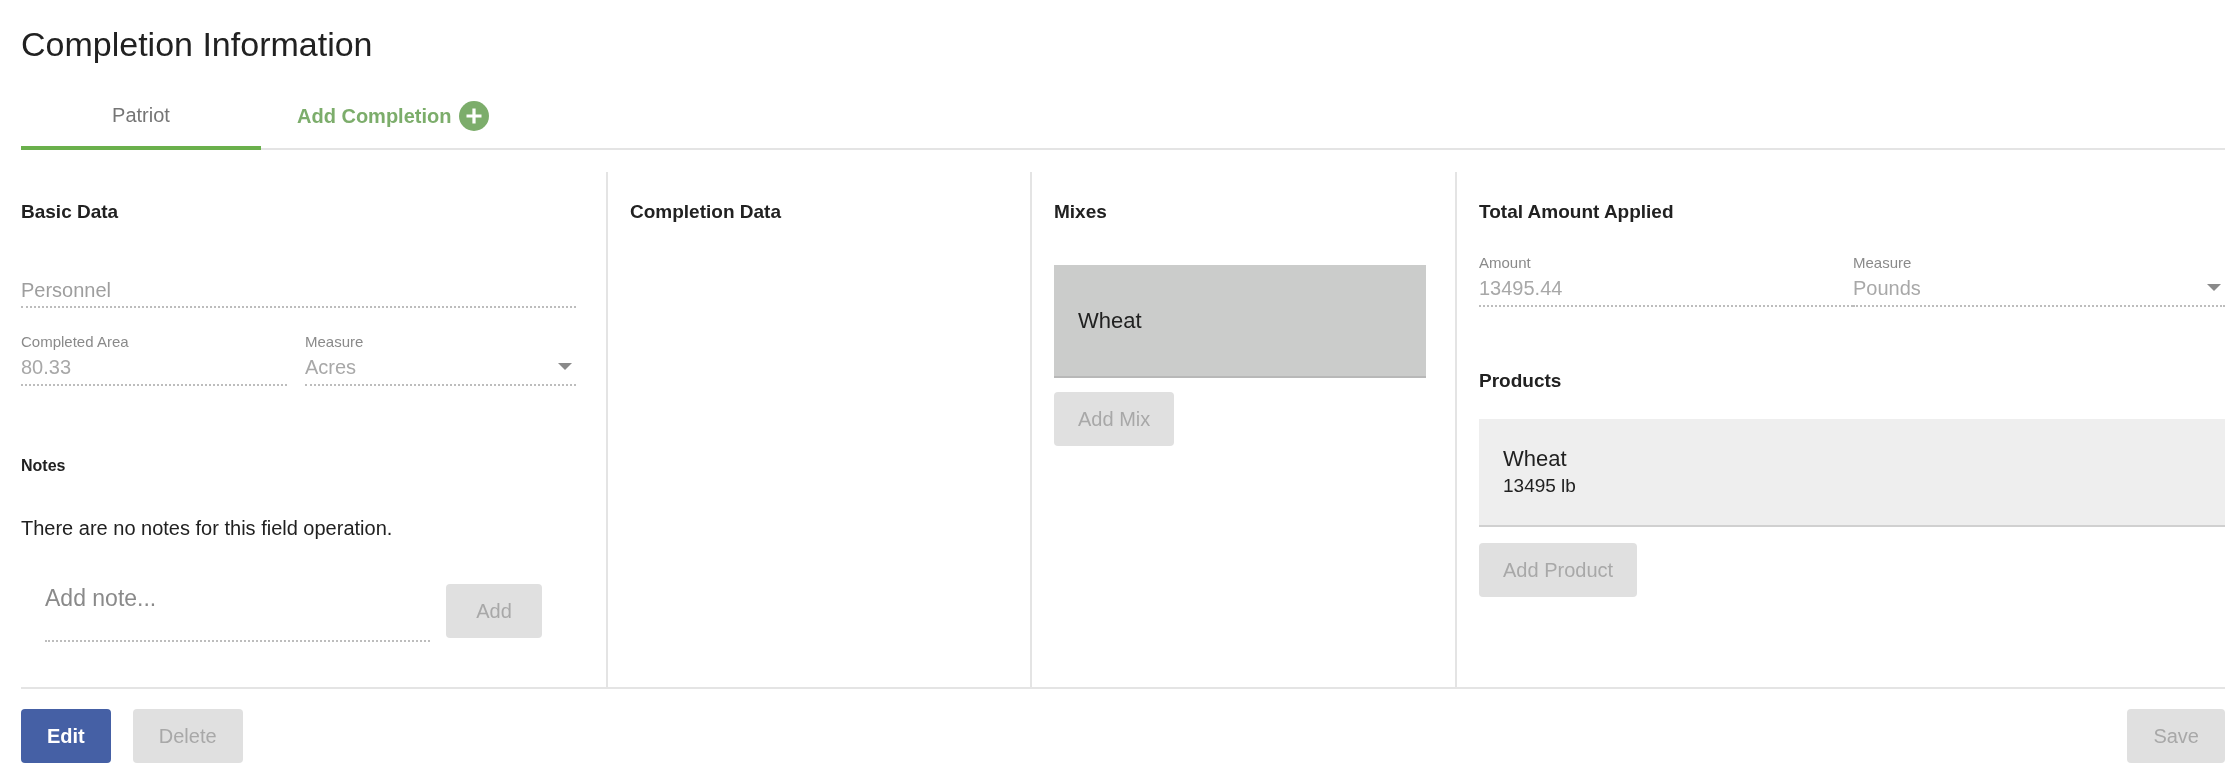 This screenshot has width=2239, height=781. Describe the element at coordinates (207, 528) in the screenshot. I see `empty-notes-message: There are no notes for this field operation.` at that location.